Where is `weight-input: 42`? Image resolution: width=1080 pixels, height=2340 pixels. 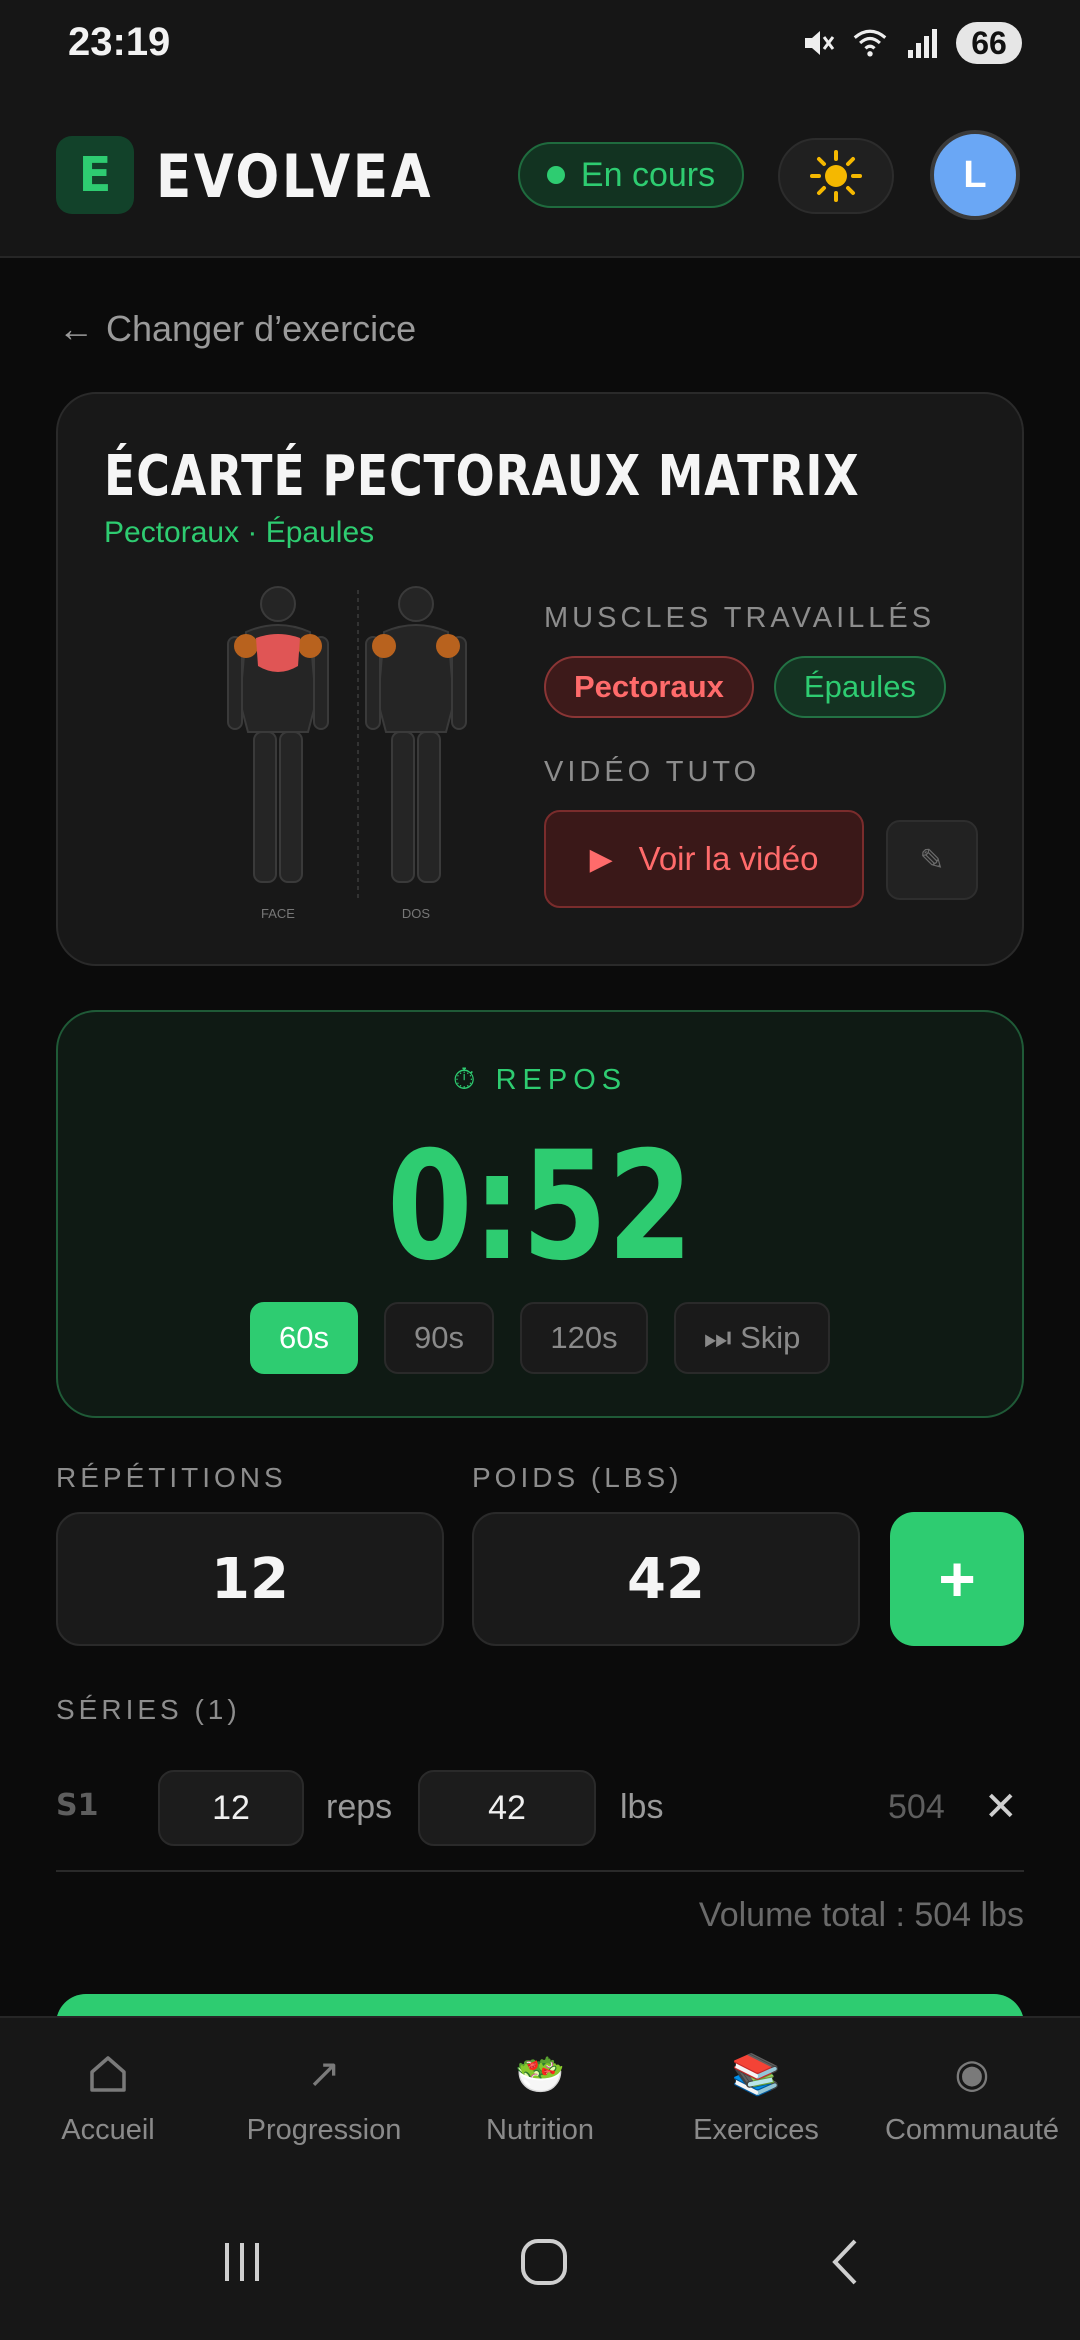 weight-input: 42 is located at coordinates (666, 1579).